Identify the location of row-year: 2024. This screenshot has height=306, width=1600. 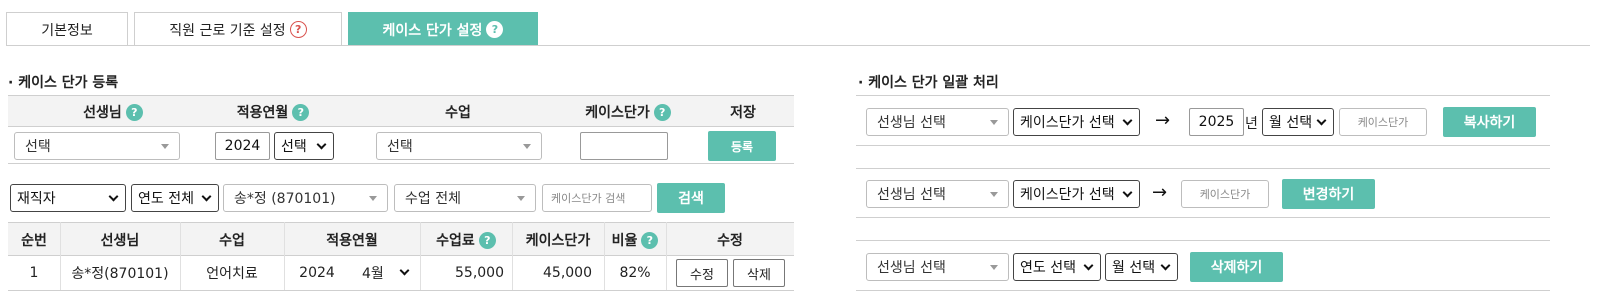
(317, 273).